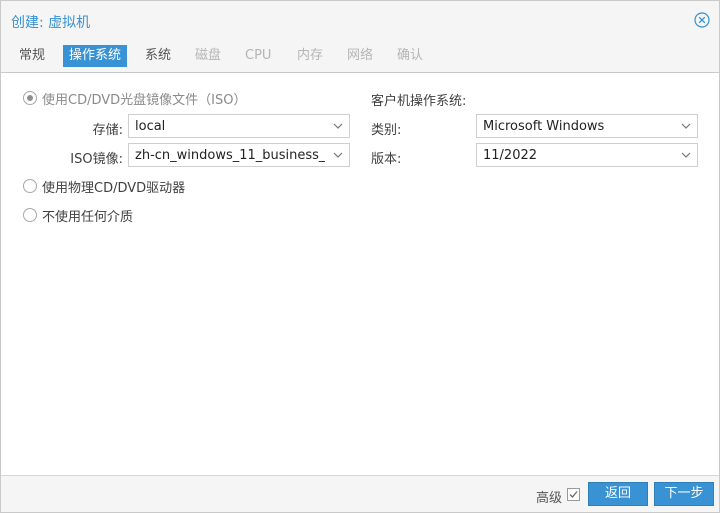 This screenshot has height=513, width=720. I want to click on radio-no-media, so click(30, 215).